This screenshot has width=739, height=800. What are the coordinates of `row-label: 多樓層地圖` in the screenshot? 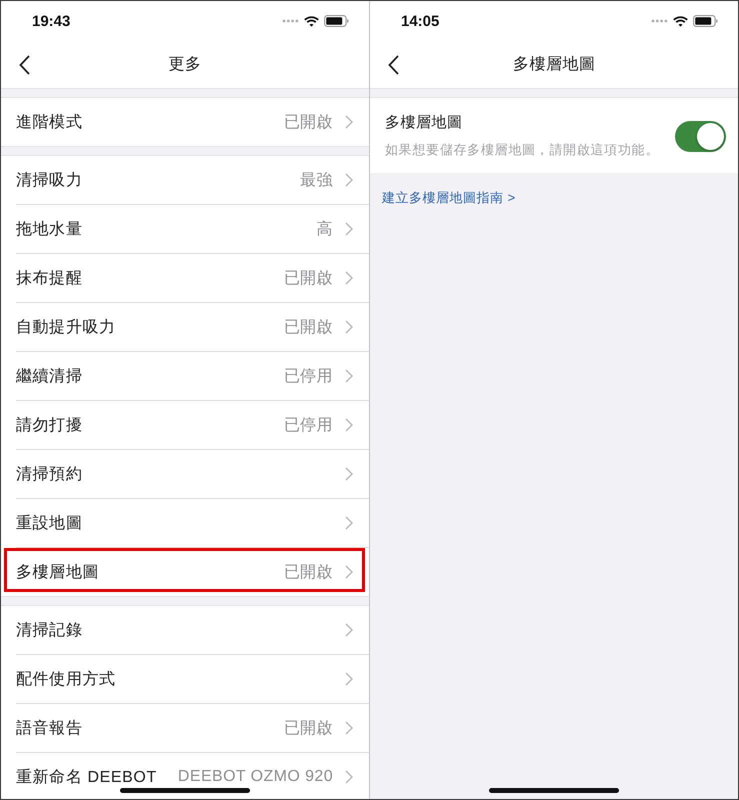 It's located at (57, 572).